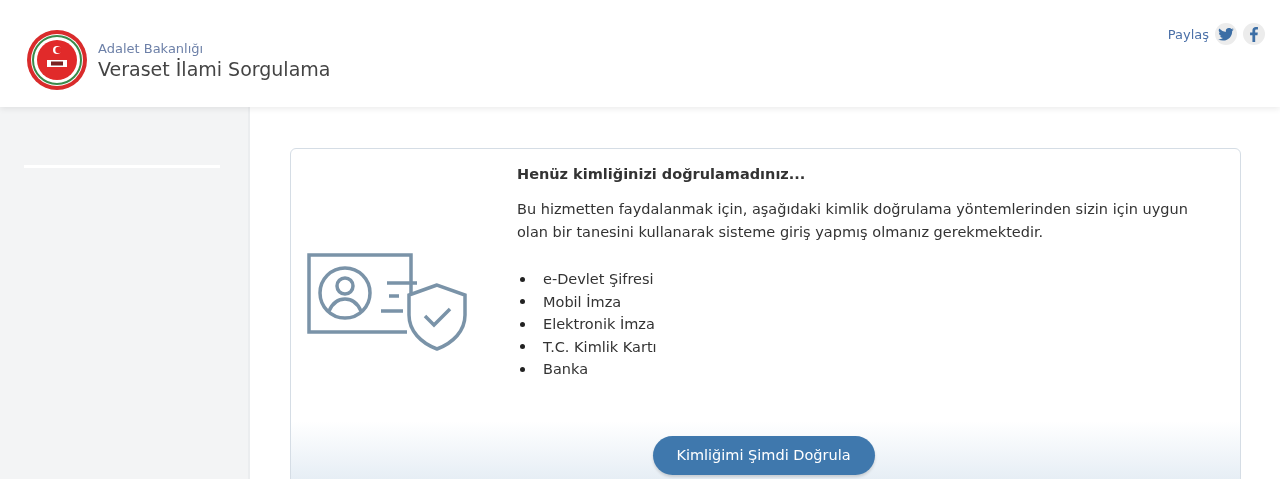 The height and width of the screenshot is (479, 1280). What do you see at coordinates (868, 324) in the screenshot?
I see `method-item: Elektronik İmza` at bounding box center [868, 324].